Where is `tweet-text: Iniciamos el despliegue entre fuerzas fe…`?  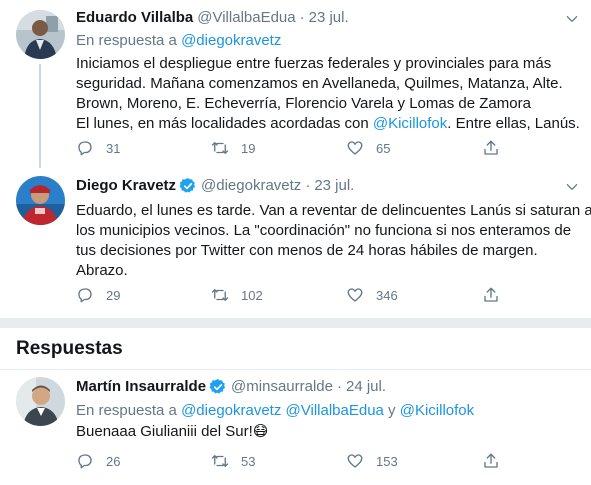
tweet-text: Iniciamos el despliegue entre fuerzas fe… is located at coordinates (328, 94).